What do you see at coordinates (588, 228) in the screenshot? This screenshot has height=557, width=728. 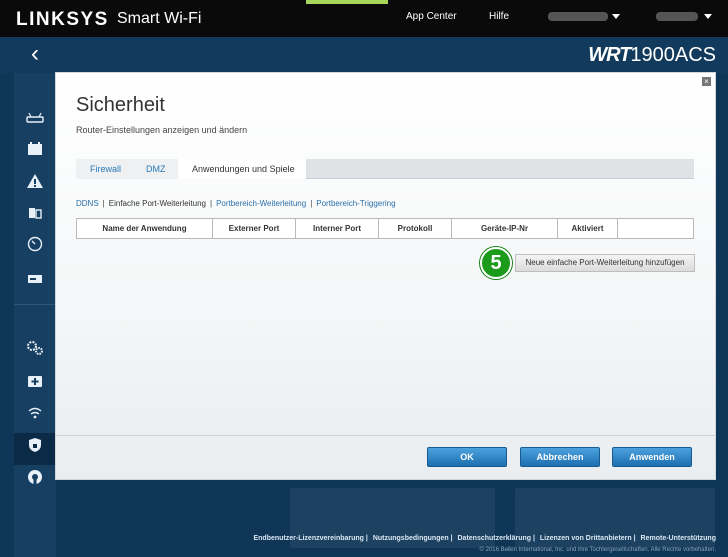 I see `column-header: Aktiviert` at bounding box center [588, 228].